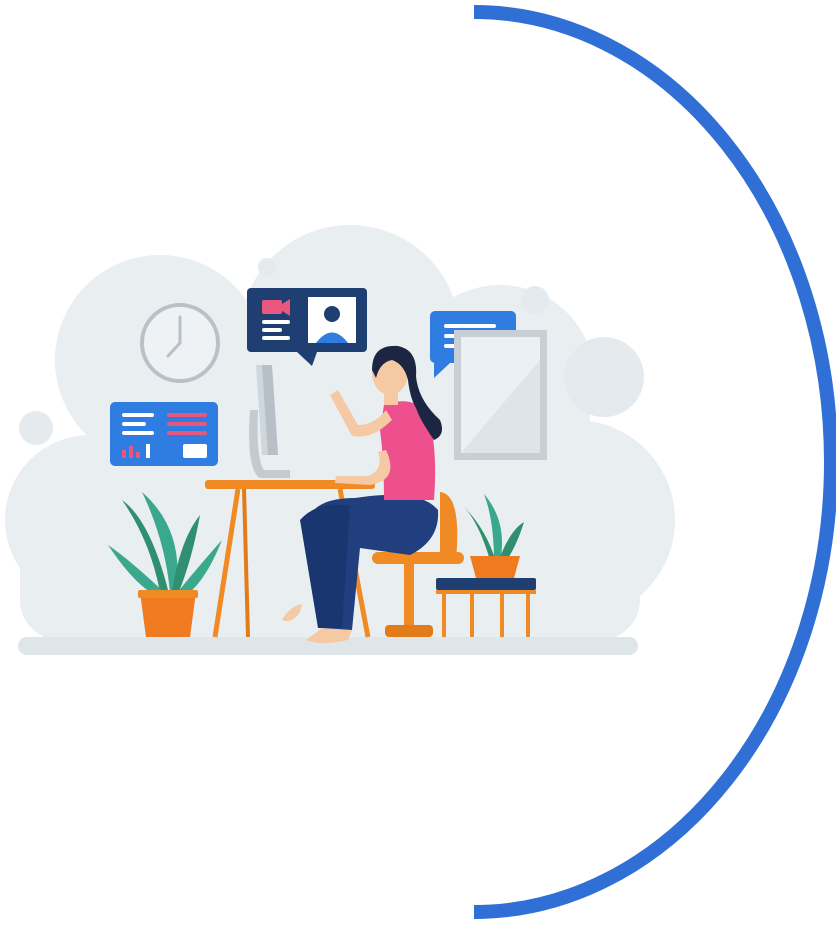 This screenshot has height=940, width=836. I want to click on wall-frame-icon, so click(500, 395).